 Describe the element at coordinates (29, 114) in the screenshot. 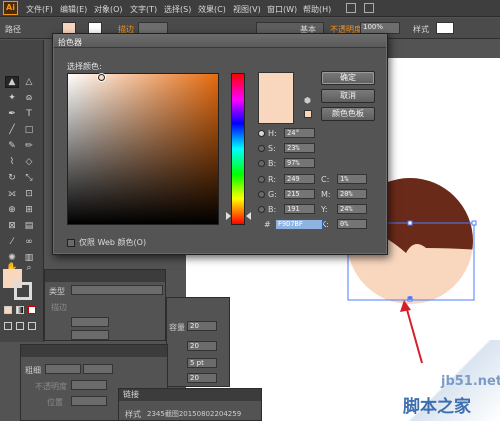

I see `type-tool-icon: T` at that location.